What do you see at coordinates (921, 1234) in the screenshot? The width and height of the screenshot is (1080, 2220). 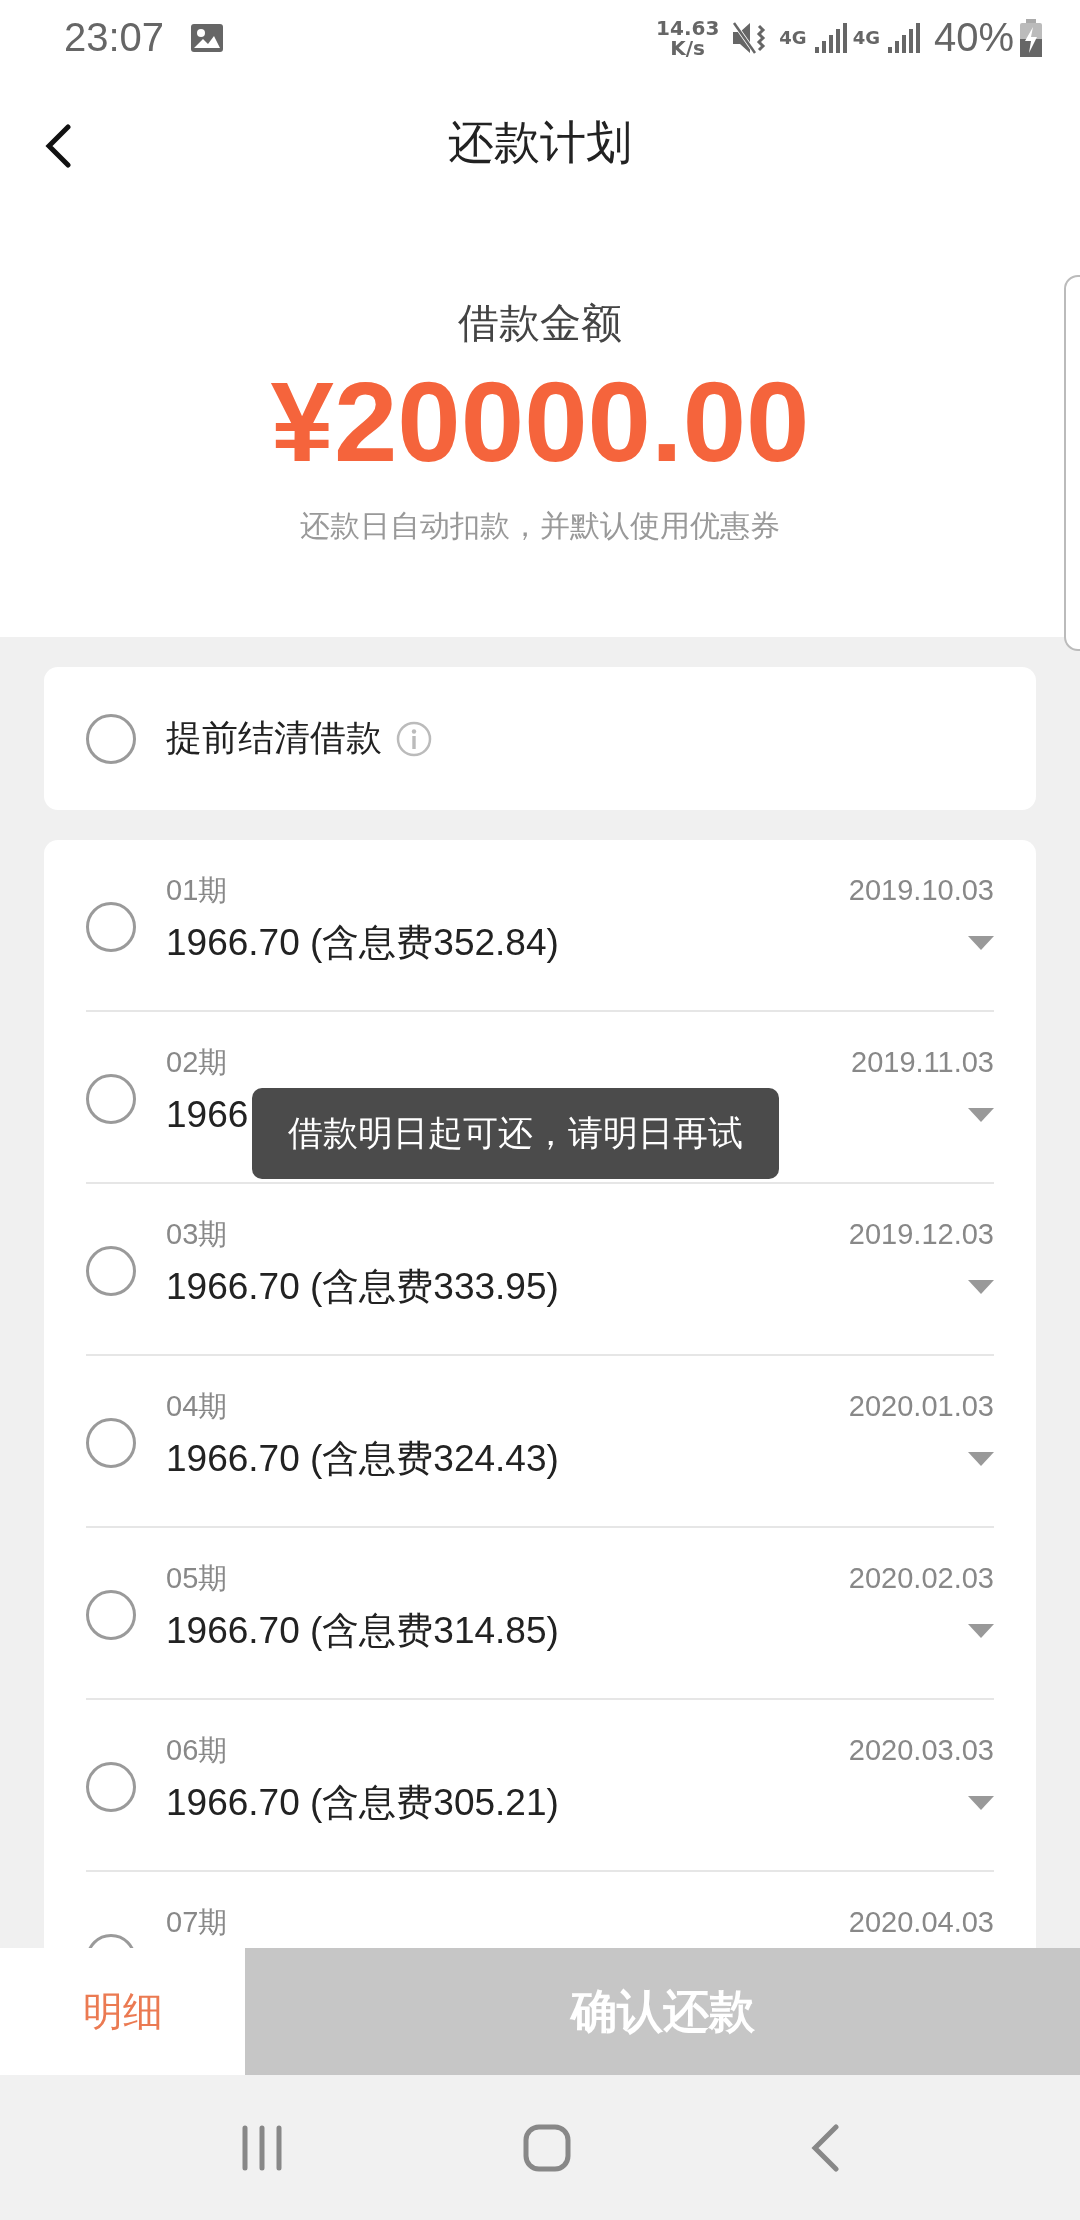 I see `due-date: 2019.12.03` at bounding box center [921, 1234].